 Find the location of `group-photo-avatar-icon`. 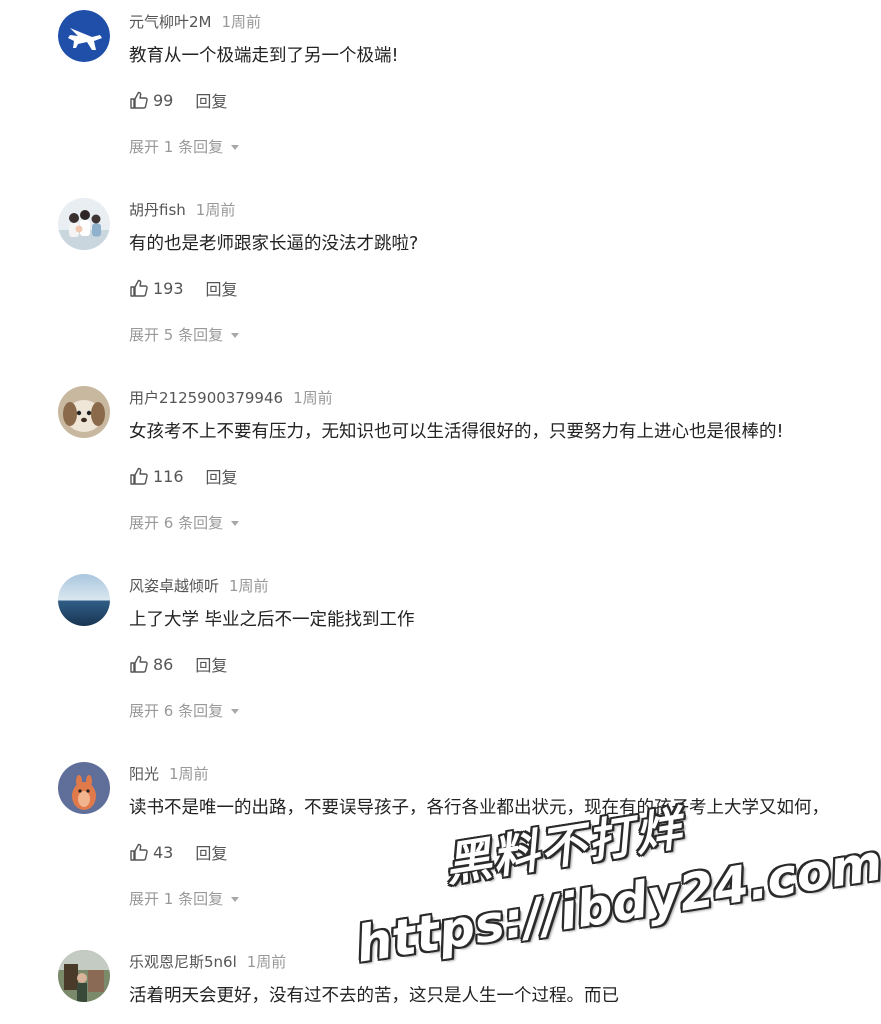

group-photo-avatar-icon is located at coordinates (84, 224).